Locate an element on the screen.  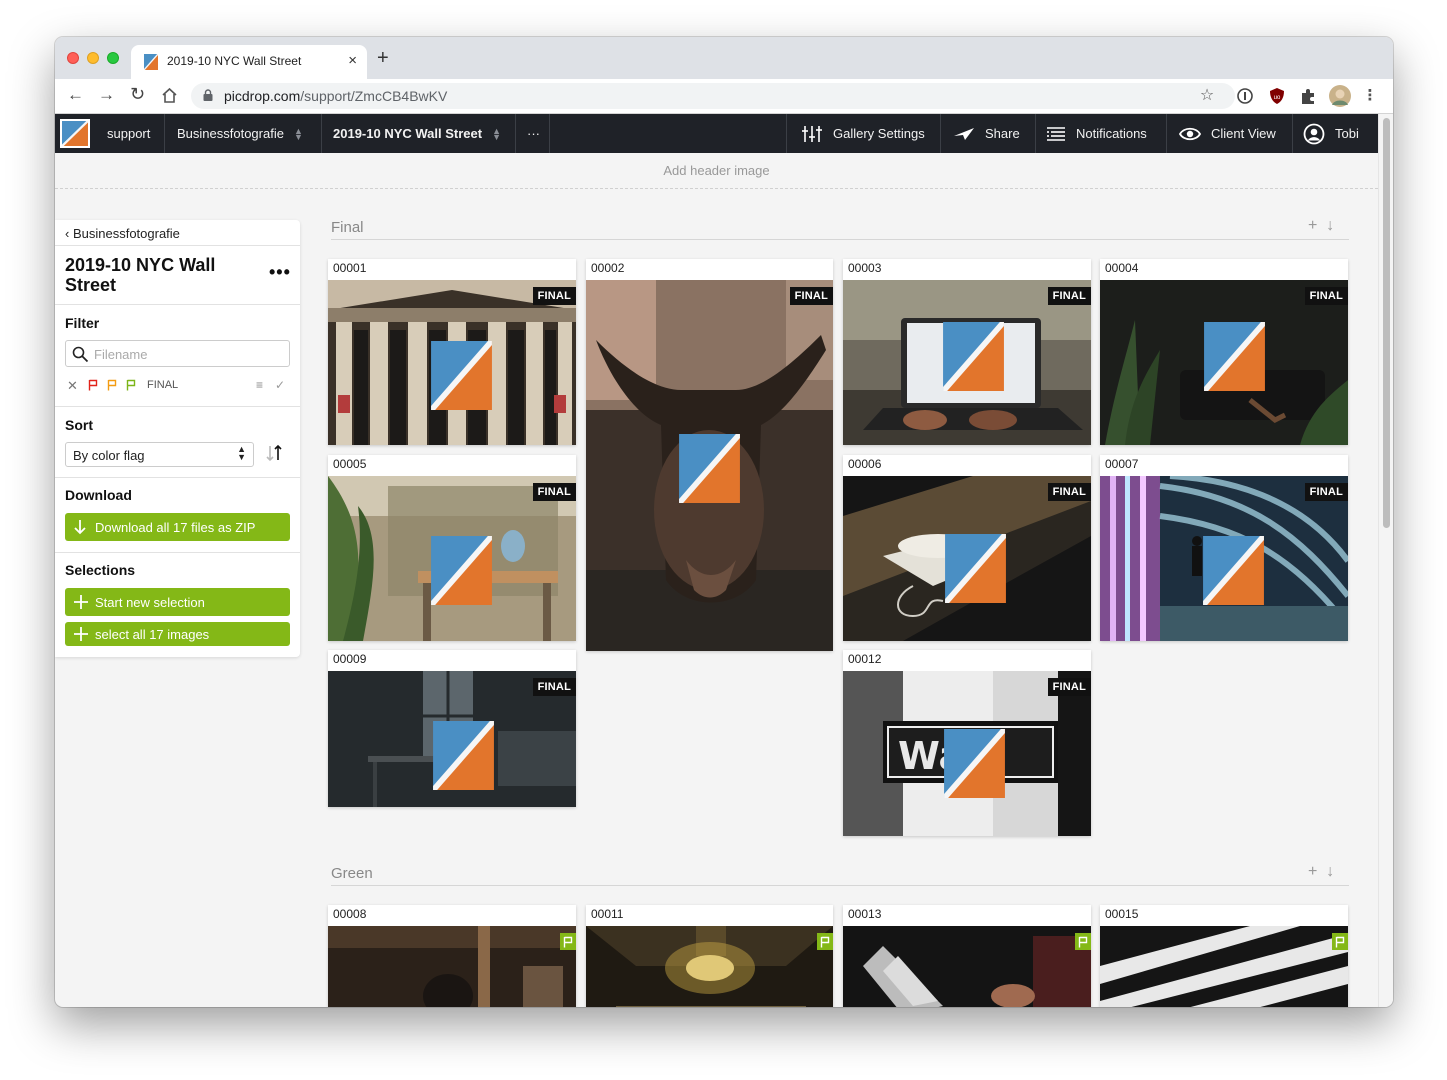
password-manager-icon is located at coordinates (1245, 96).